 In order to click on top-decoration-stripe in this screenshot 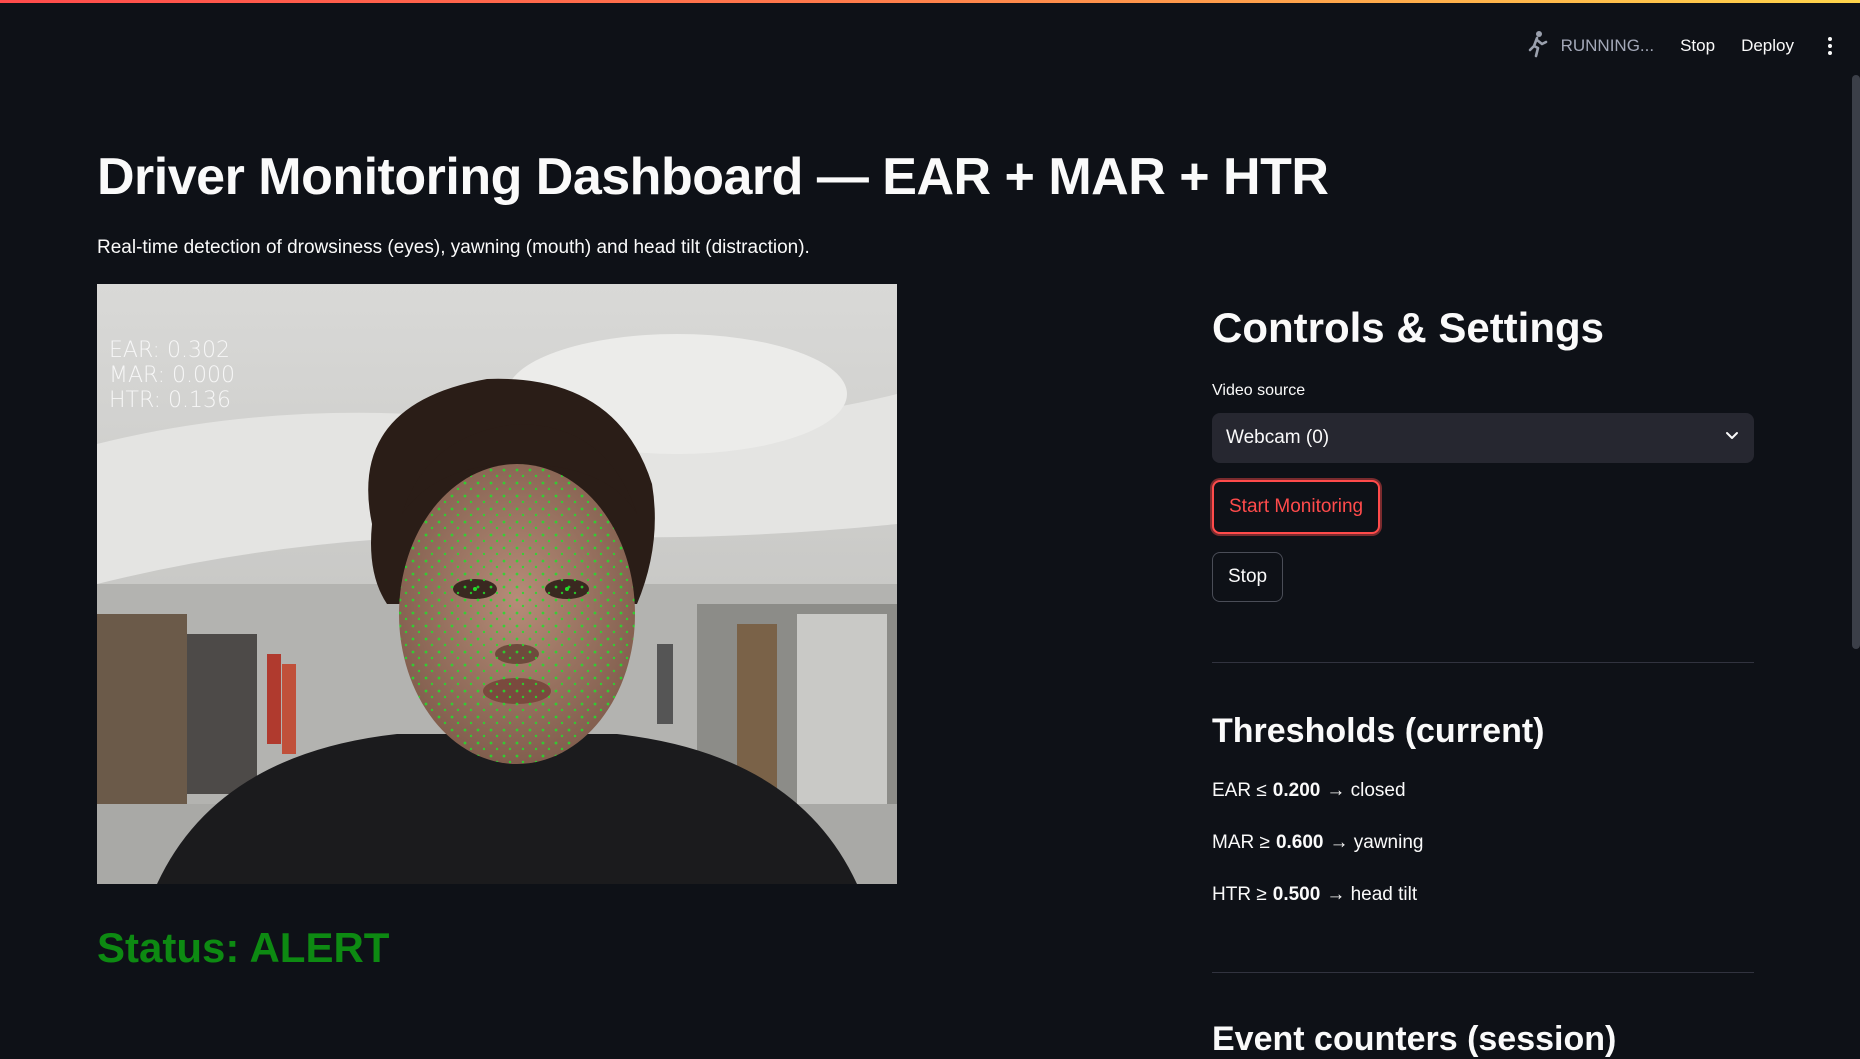, I will do `click(930, 1)`.